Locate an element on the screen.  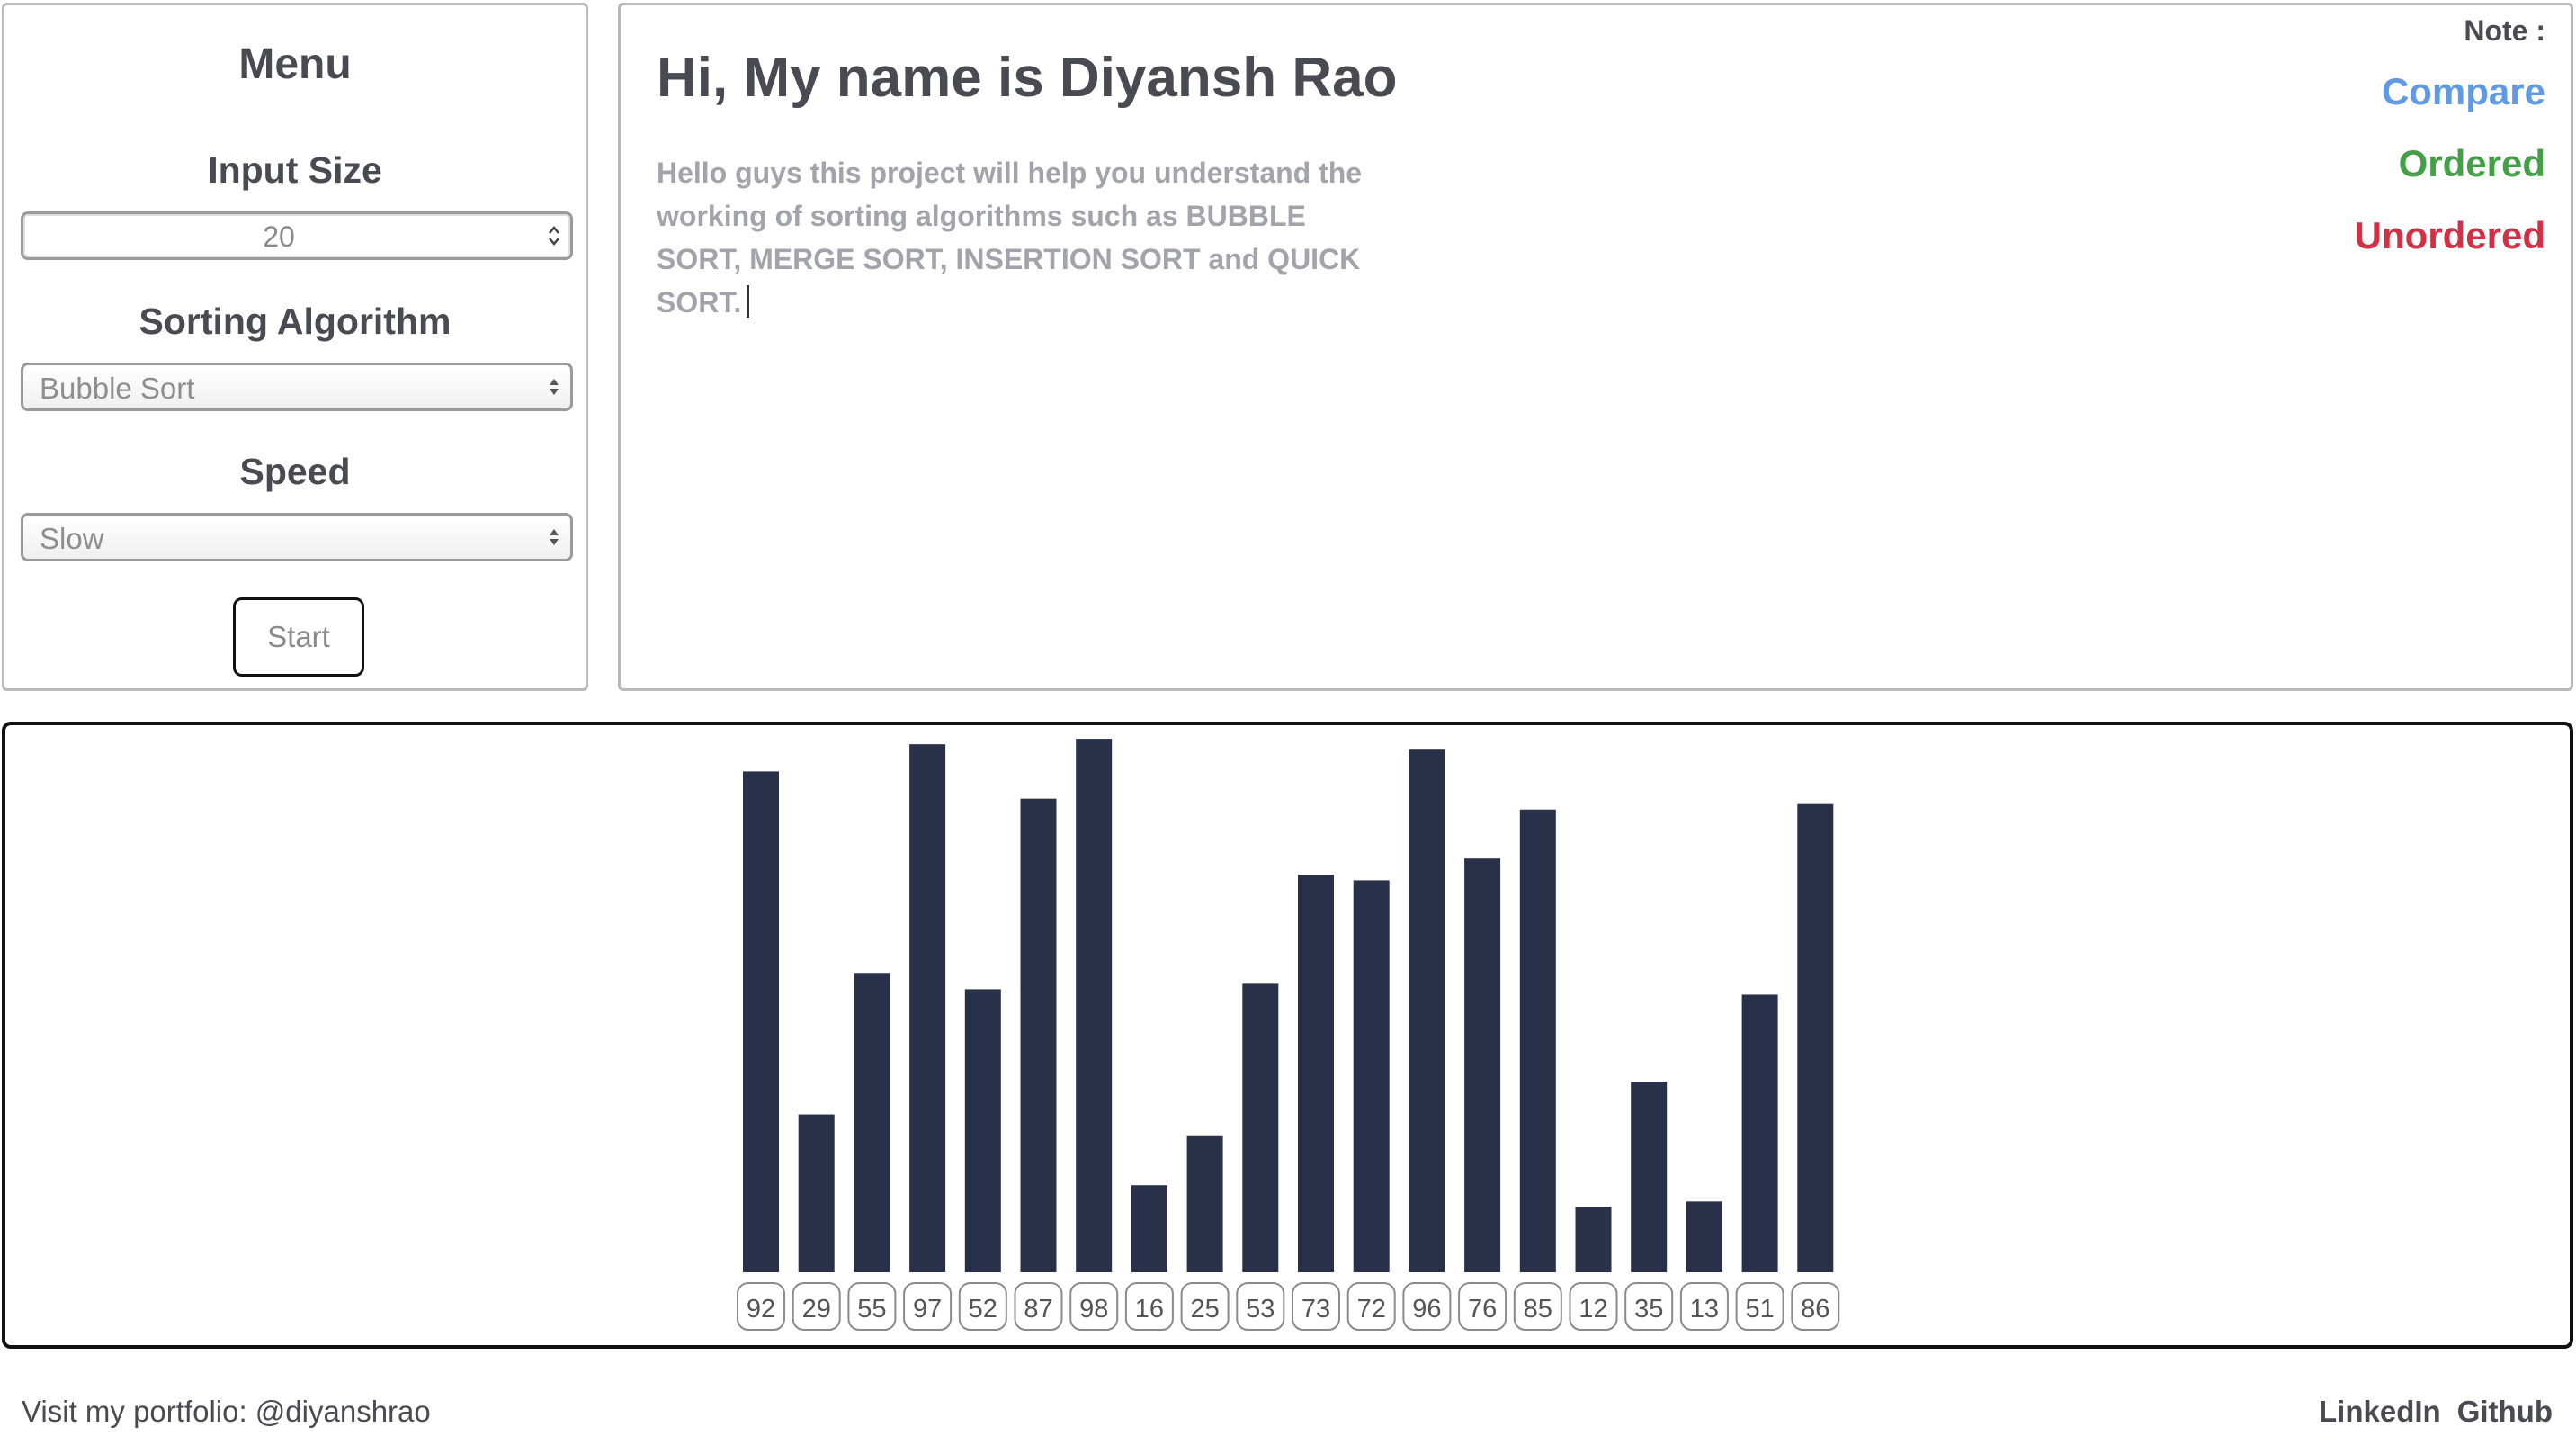
bar-value-label-17: 13 is located at coordinates (1704, 1309).